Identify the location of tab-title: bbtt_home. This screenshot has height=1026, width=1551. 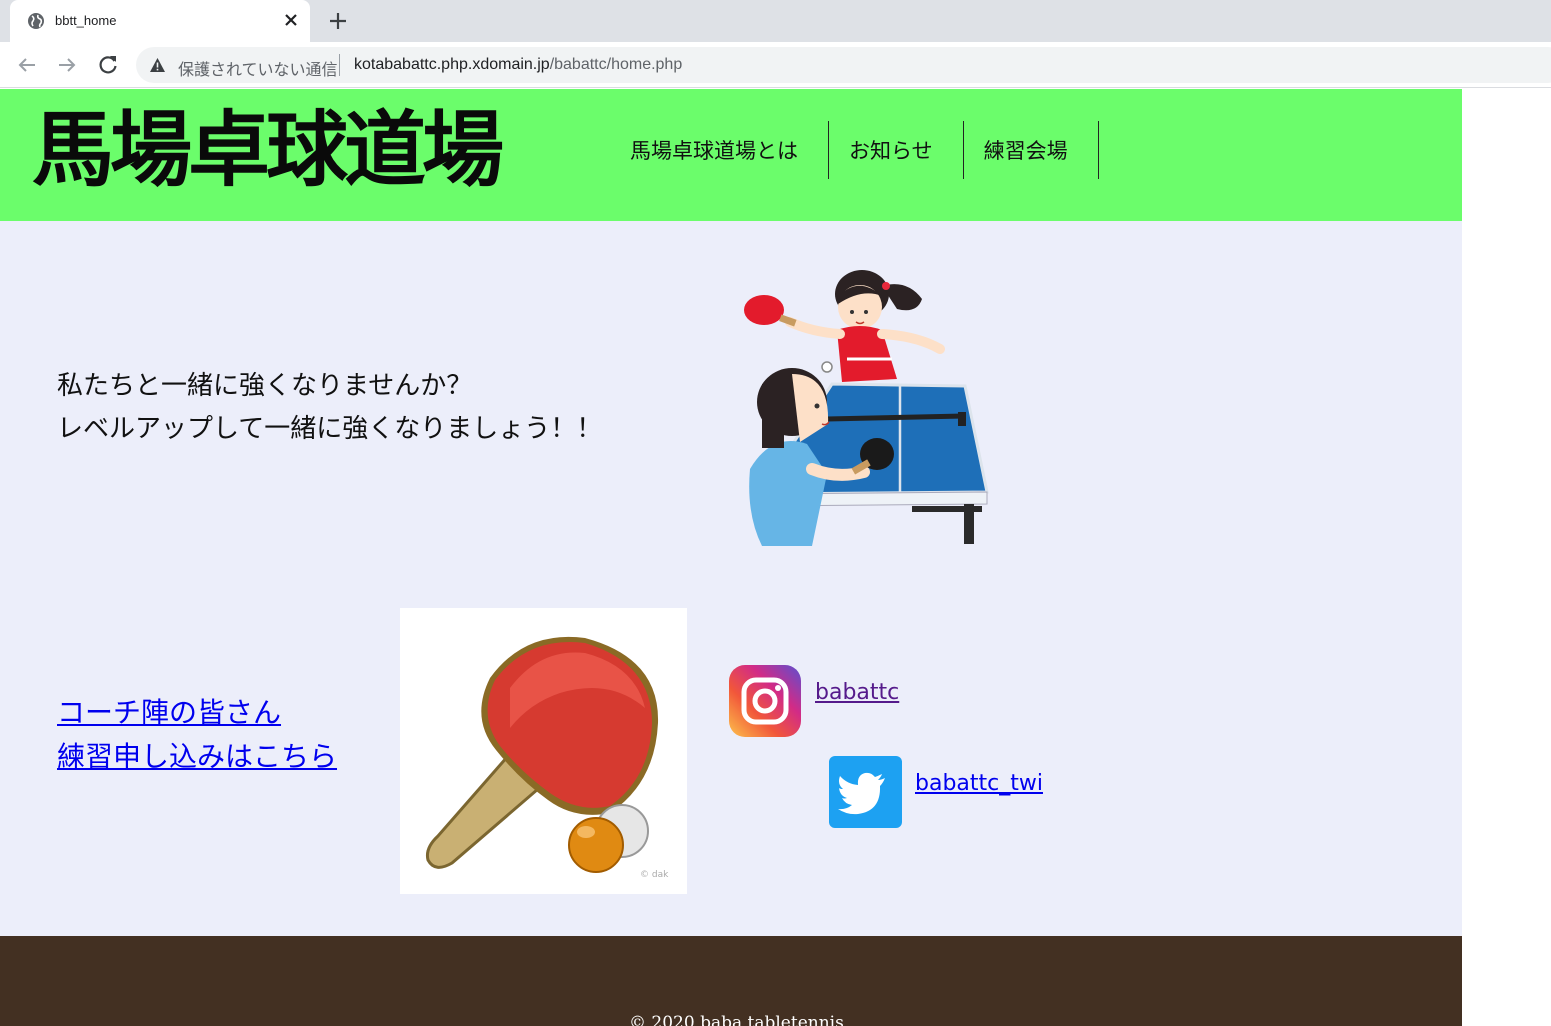
(86, 20).